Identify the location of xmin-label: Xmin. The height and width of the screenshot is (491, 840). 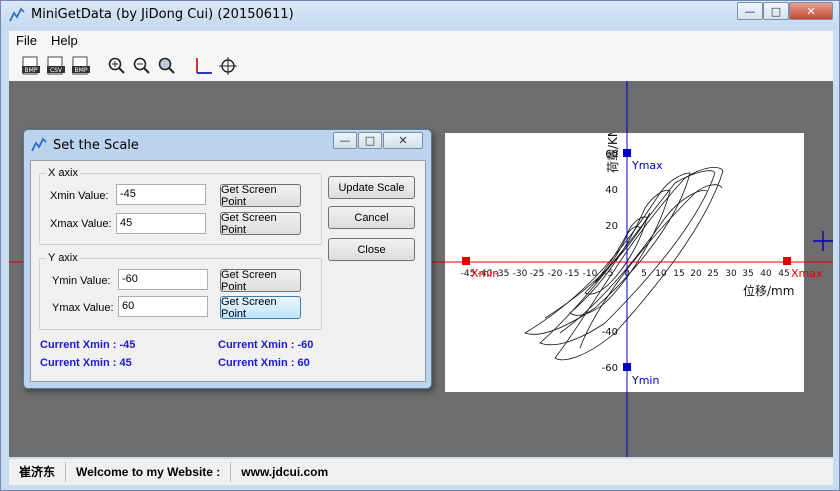
(485, 273).